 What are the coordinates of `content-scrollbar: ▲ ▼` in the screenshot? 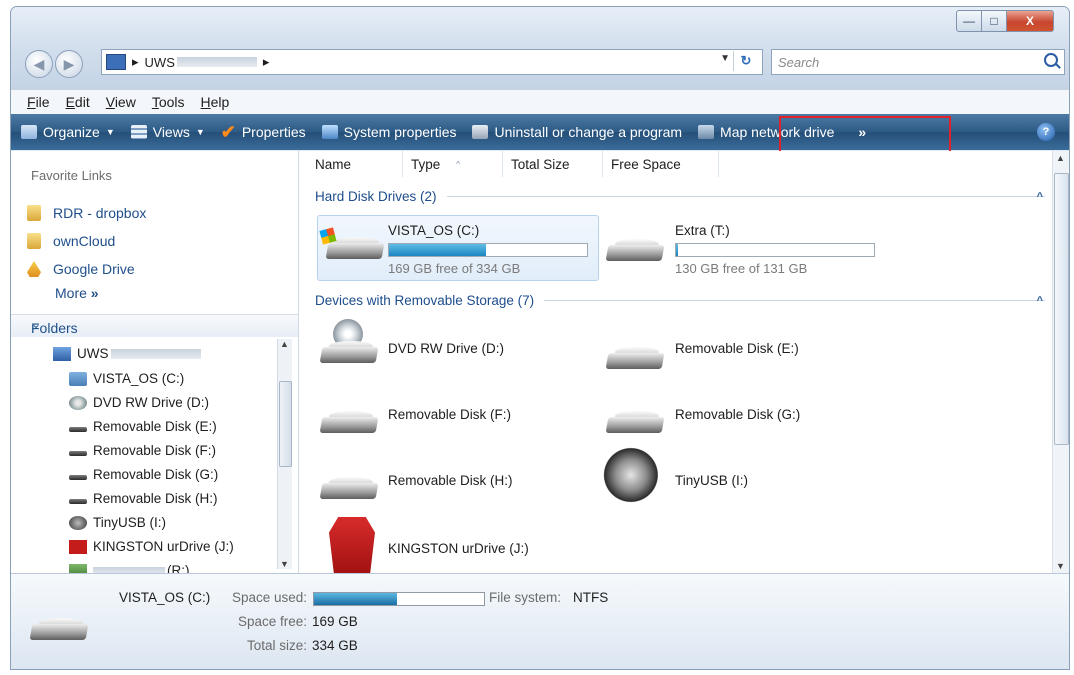 It's located at (1060, 362).